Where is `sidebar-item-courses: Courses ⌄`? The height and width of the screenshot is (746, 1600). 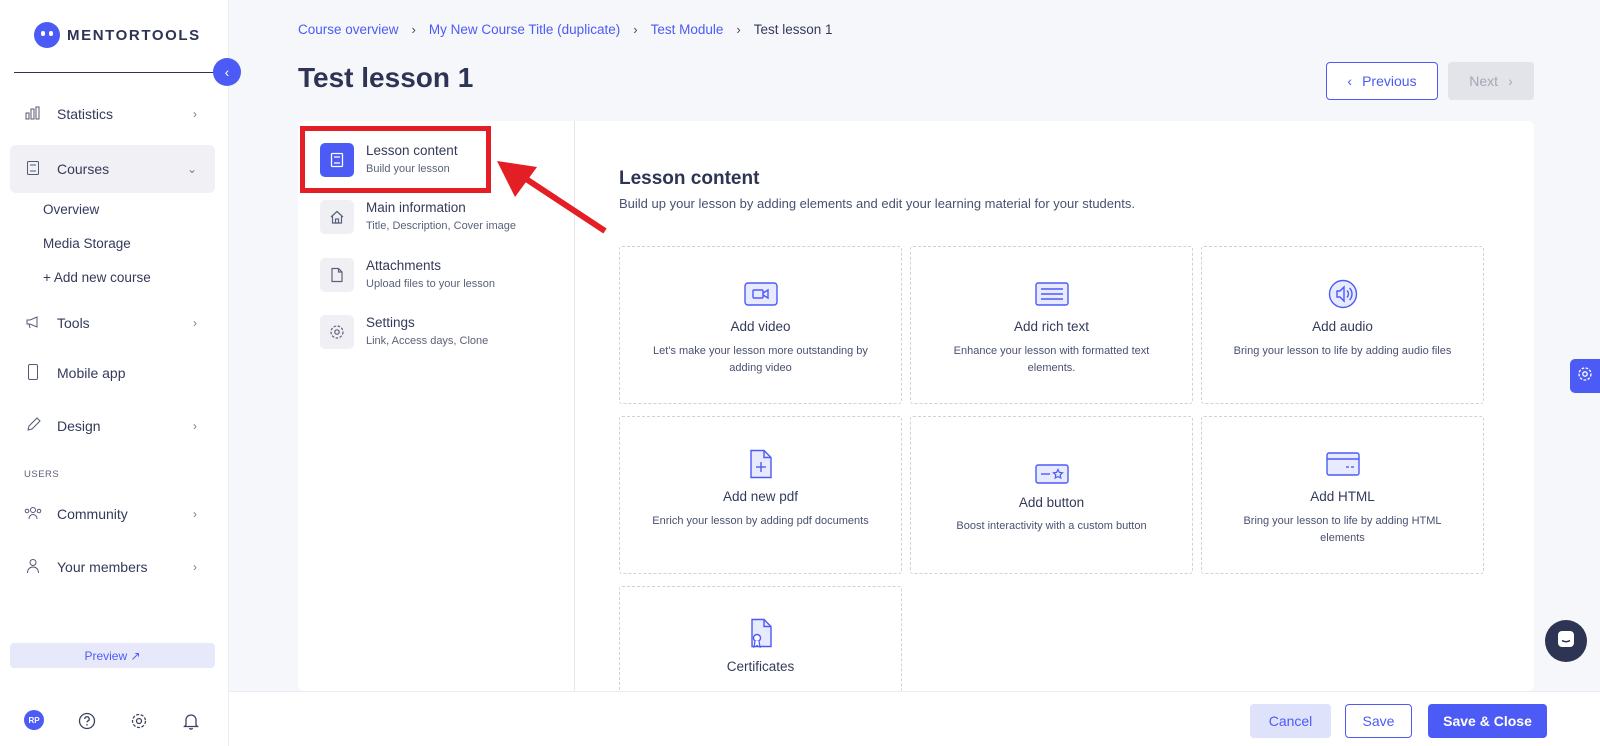
sidebar-item-courses: Courses ⌄ is located at coordinates (112, 169).